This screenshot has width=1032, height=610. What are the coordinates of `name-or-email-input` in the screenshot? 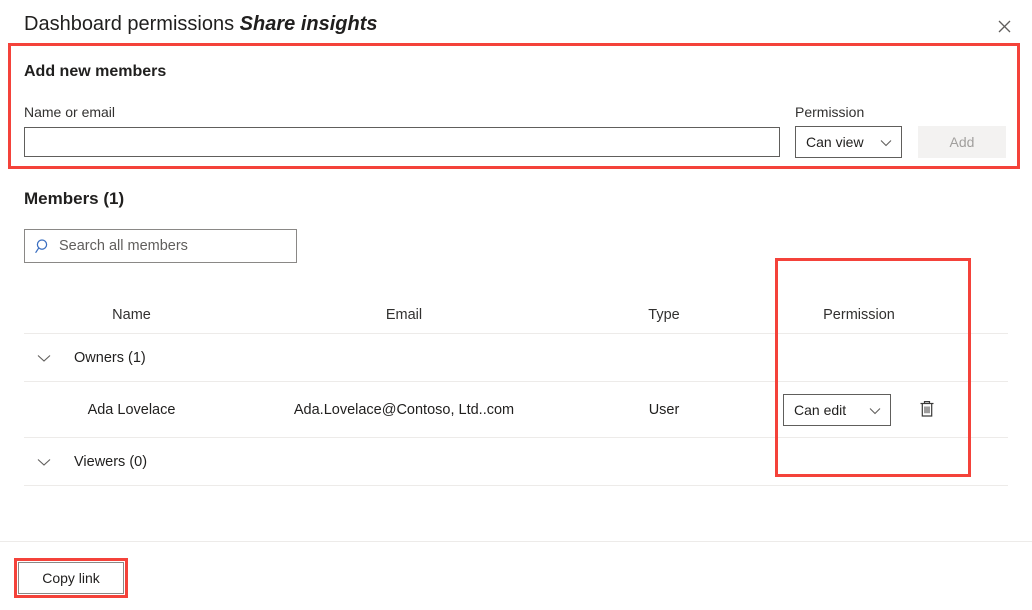 It's located at (402, 142).